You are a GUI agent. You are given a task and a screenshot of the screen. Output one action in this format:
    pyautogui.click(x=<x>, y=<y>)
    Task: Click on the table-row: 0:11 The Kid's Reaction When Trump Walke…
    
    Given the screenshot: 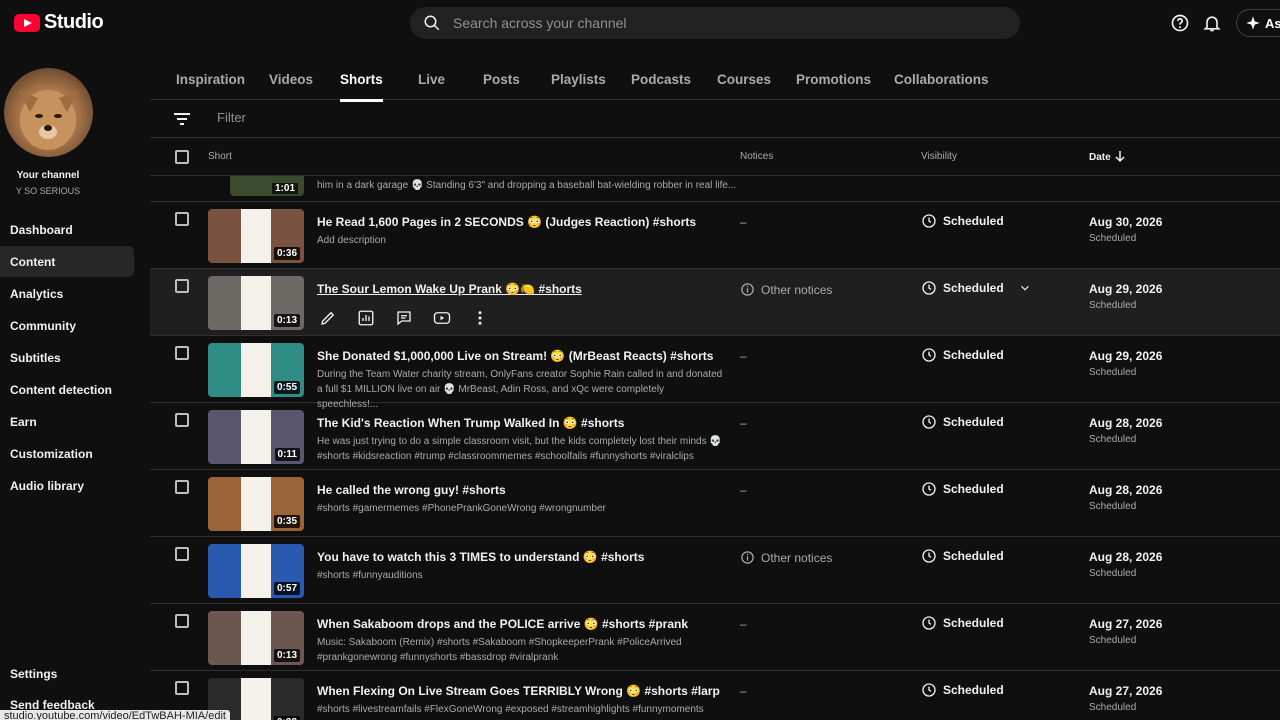 What is the action you would take?
    pyautogui.click(x=715, y=436)
    